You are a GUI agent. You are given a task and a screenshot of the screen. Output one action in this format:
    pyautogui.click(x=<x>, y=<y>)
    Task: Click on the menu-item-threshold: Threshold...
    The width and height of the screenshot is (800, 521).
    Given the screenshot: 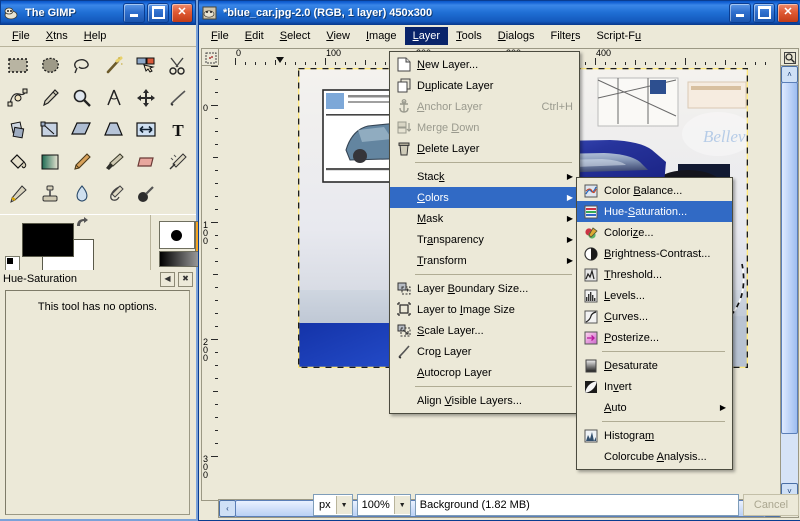 What is the action you would take?
    pyautogui.click(x=654, y=274)
    